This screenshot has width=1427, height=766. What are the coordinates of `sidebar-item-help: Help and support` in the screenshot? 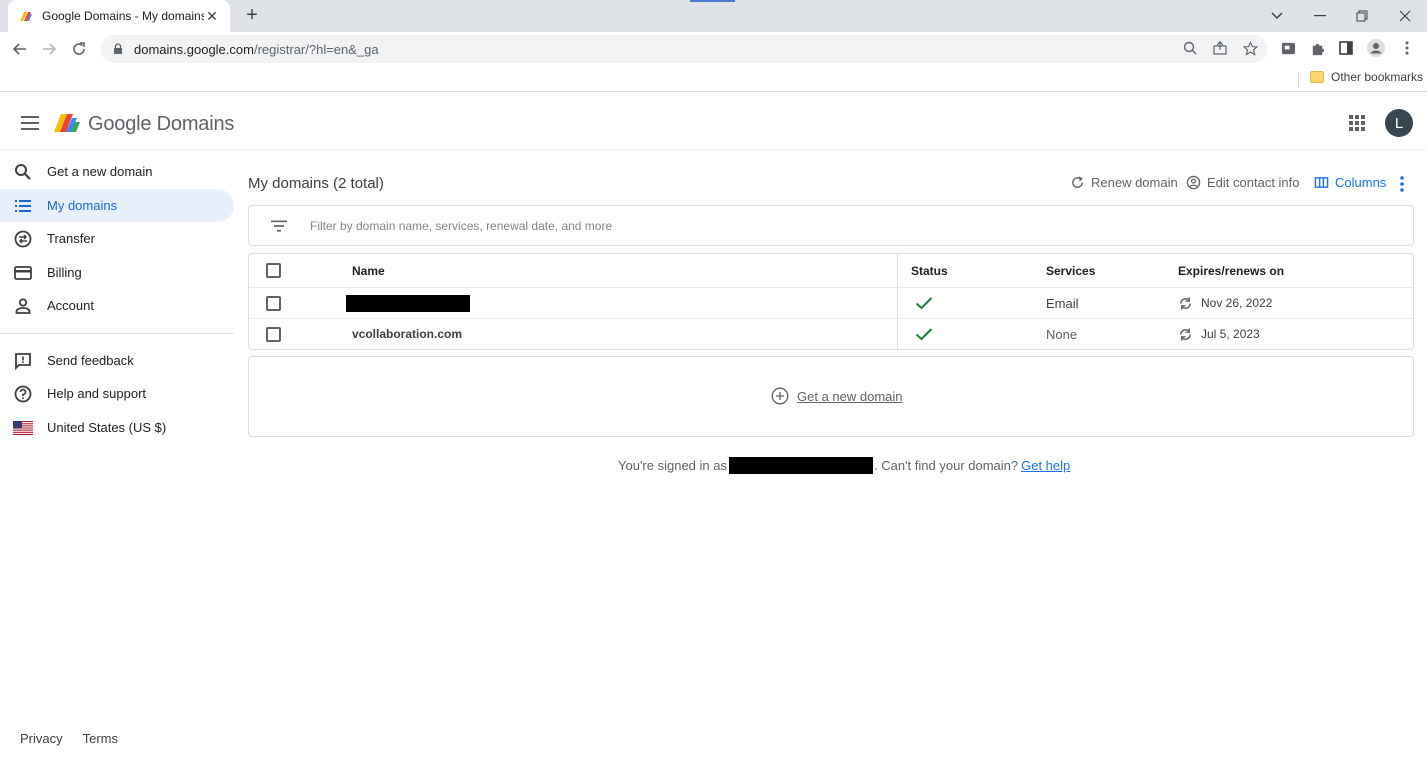 It's located at (120, 394).